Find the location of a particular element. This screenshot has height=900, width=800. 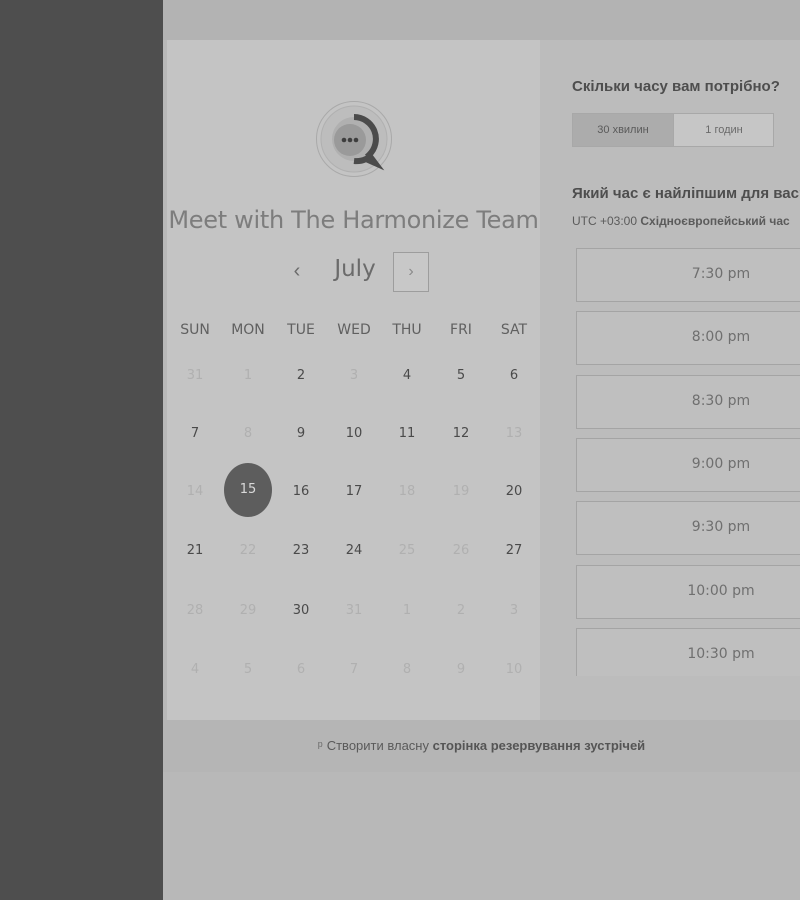

footer-prefix: Створити власну is located at coordinates (377, 745).